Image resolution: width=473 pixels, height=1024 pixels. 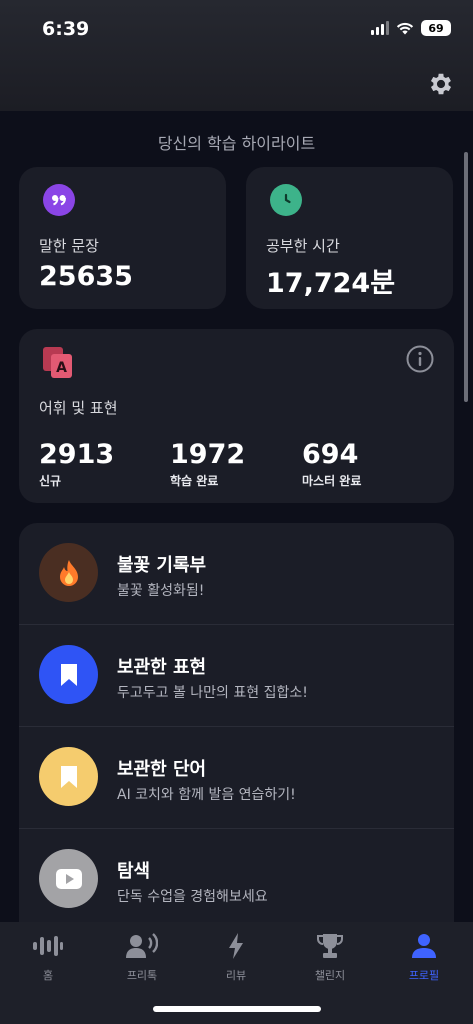 What do you see at coordinates (134, 871) in the screenshot?
I see `menu-item-title: 탐색` at bounding box center [134, 871].